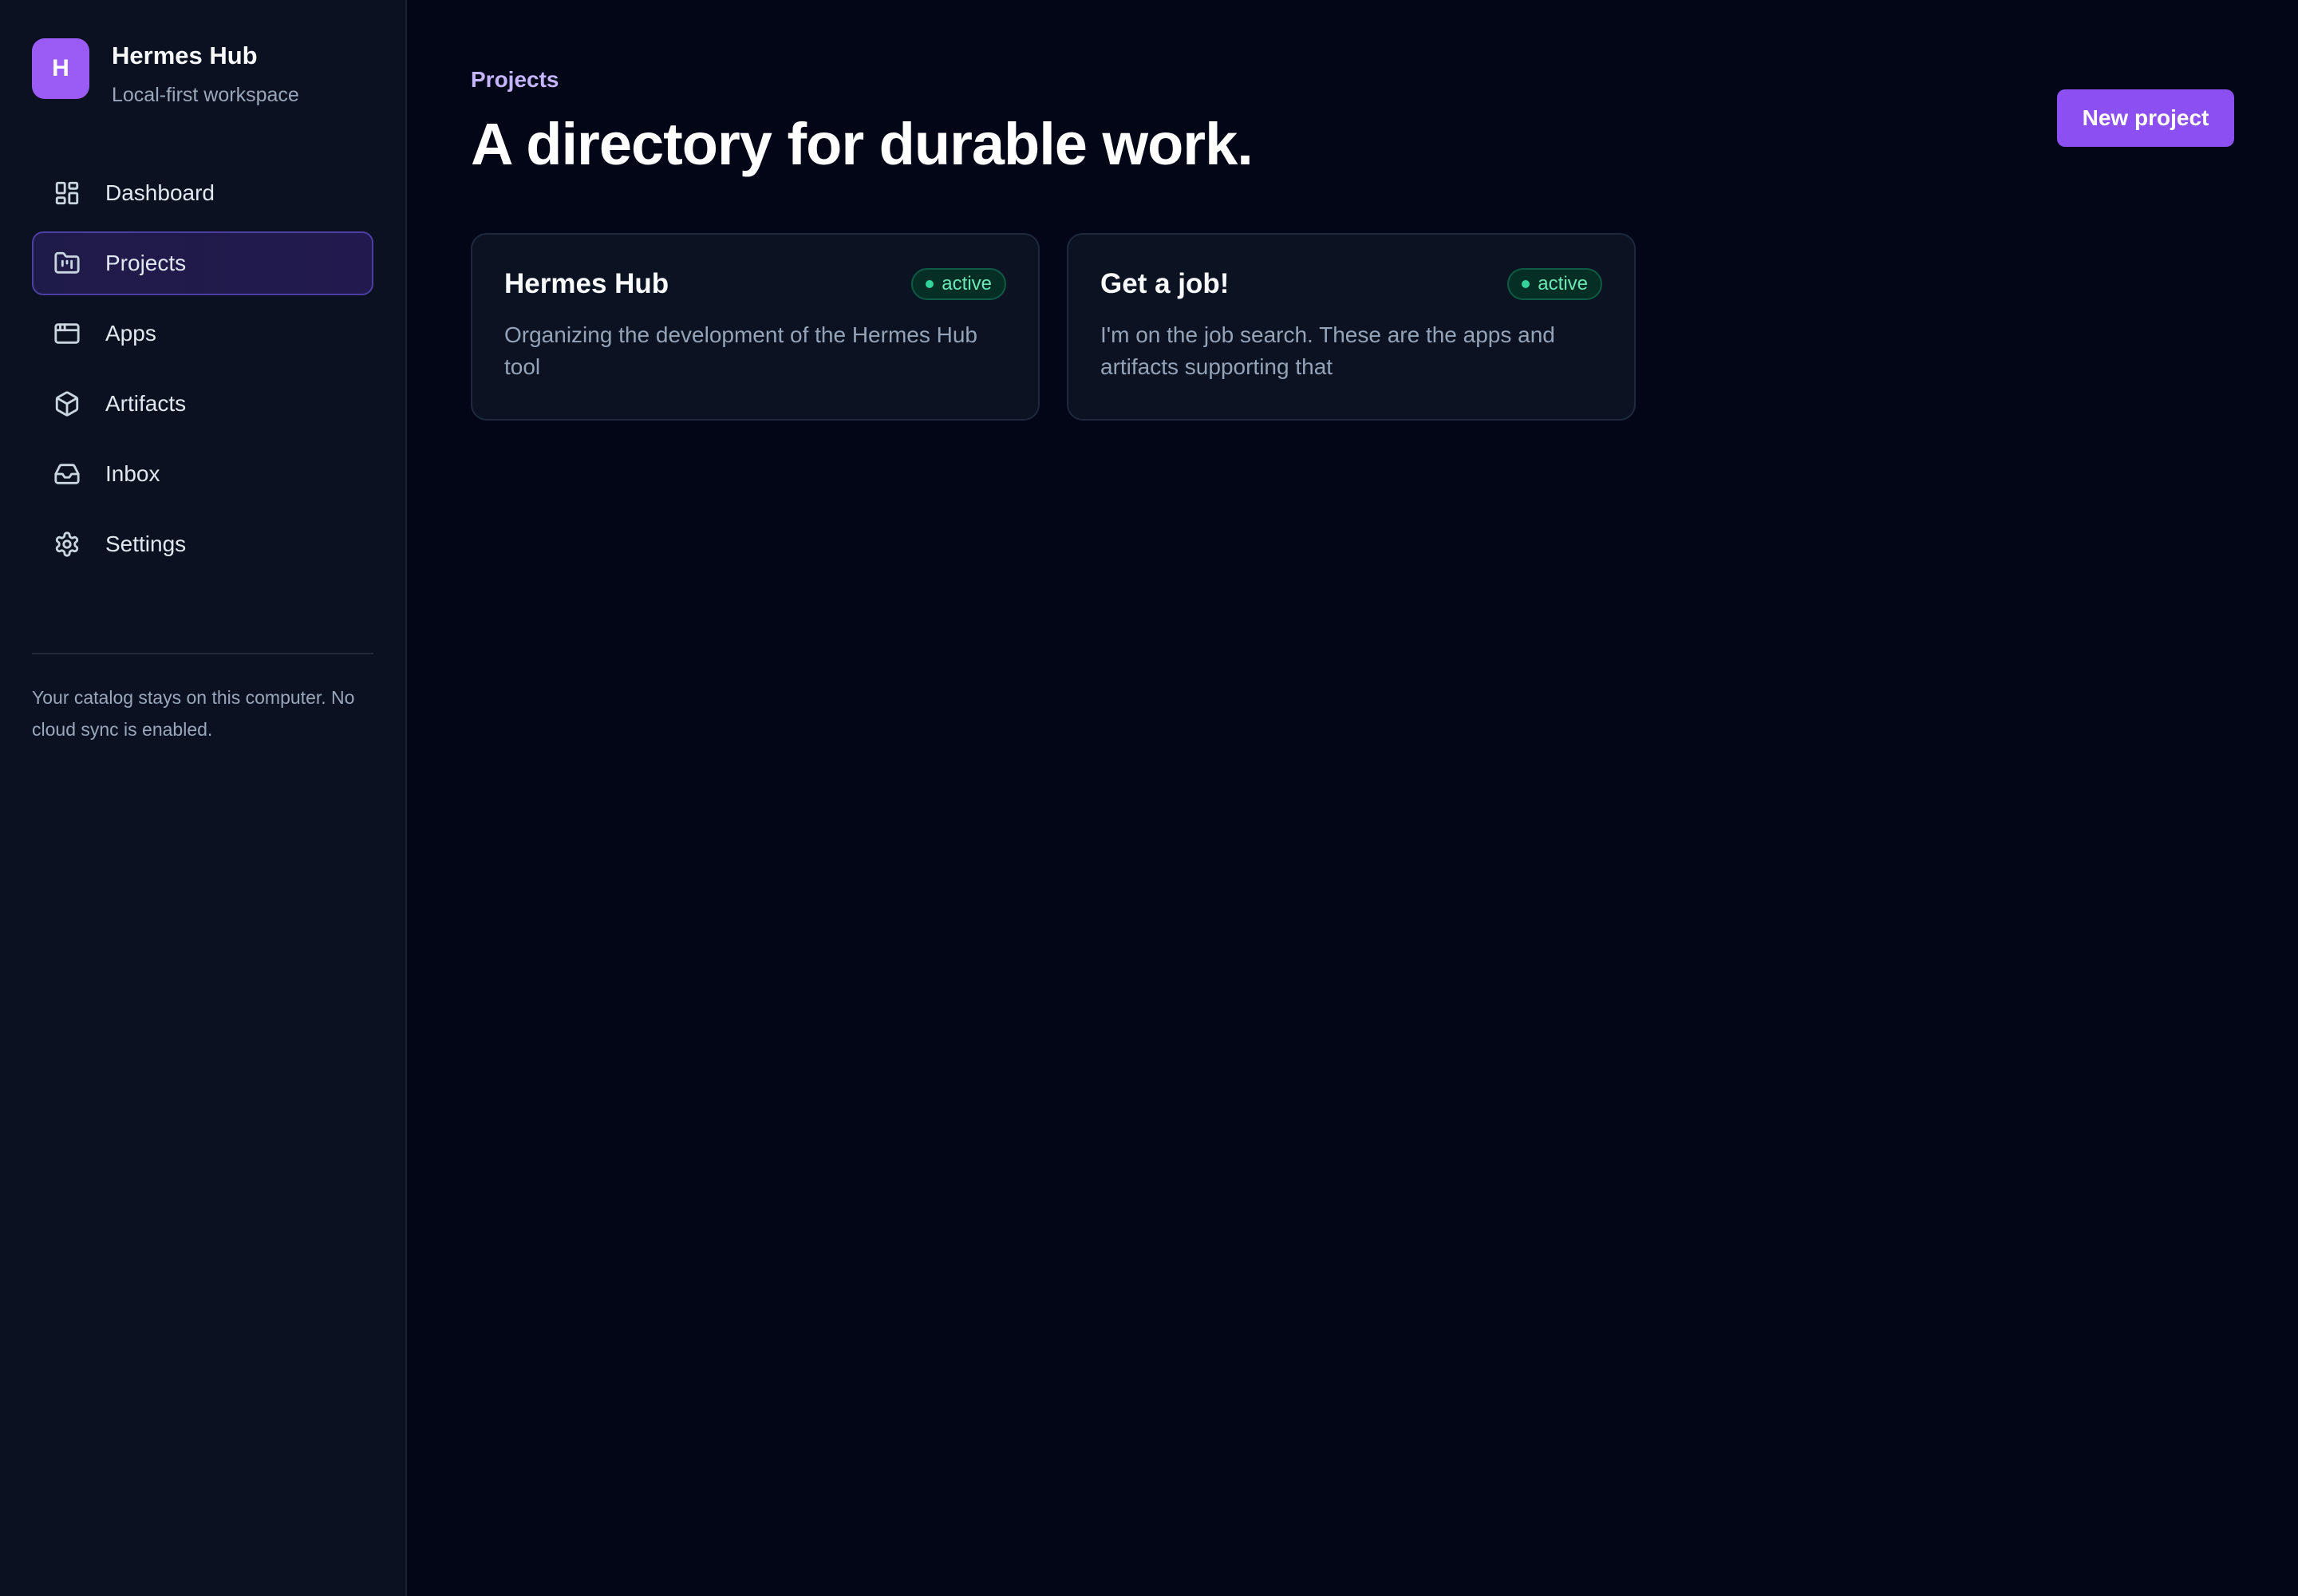  What do you see at coordinates (206, 95) in the screenshot?
I see `brand-subtitle: Local-first workspace` at bounding box center [206, 95].